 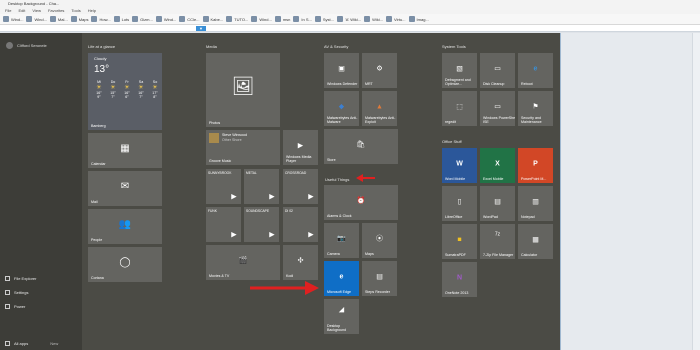 I want to click on alarms-tile: ⏰ Alarms & Clock, so click(x=361, y=202).